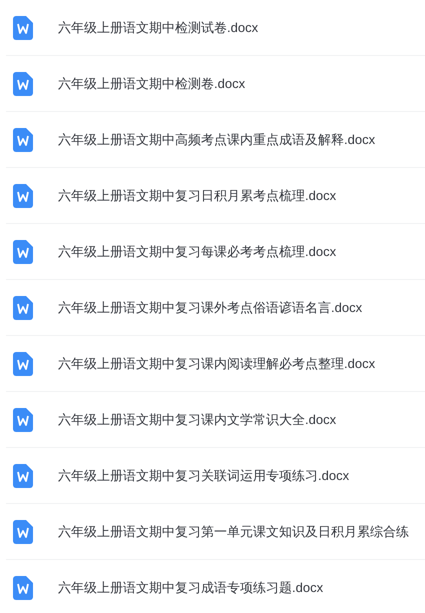 The width and height of the screenshot is (425, 613). What do you see at coordinates (210, 307) in the screenshot?
I see `file-name: 六年级上册语文期中复习课外考点俗语谚语名言.docx` at bounding box center [210, 307].